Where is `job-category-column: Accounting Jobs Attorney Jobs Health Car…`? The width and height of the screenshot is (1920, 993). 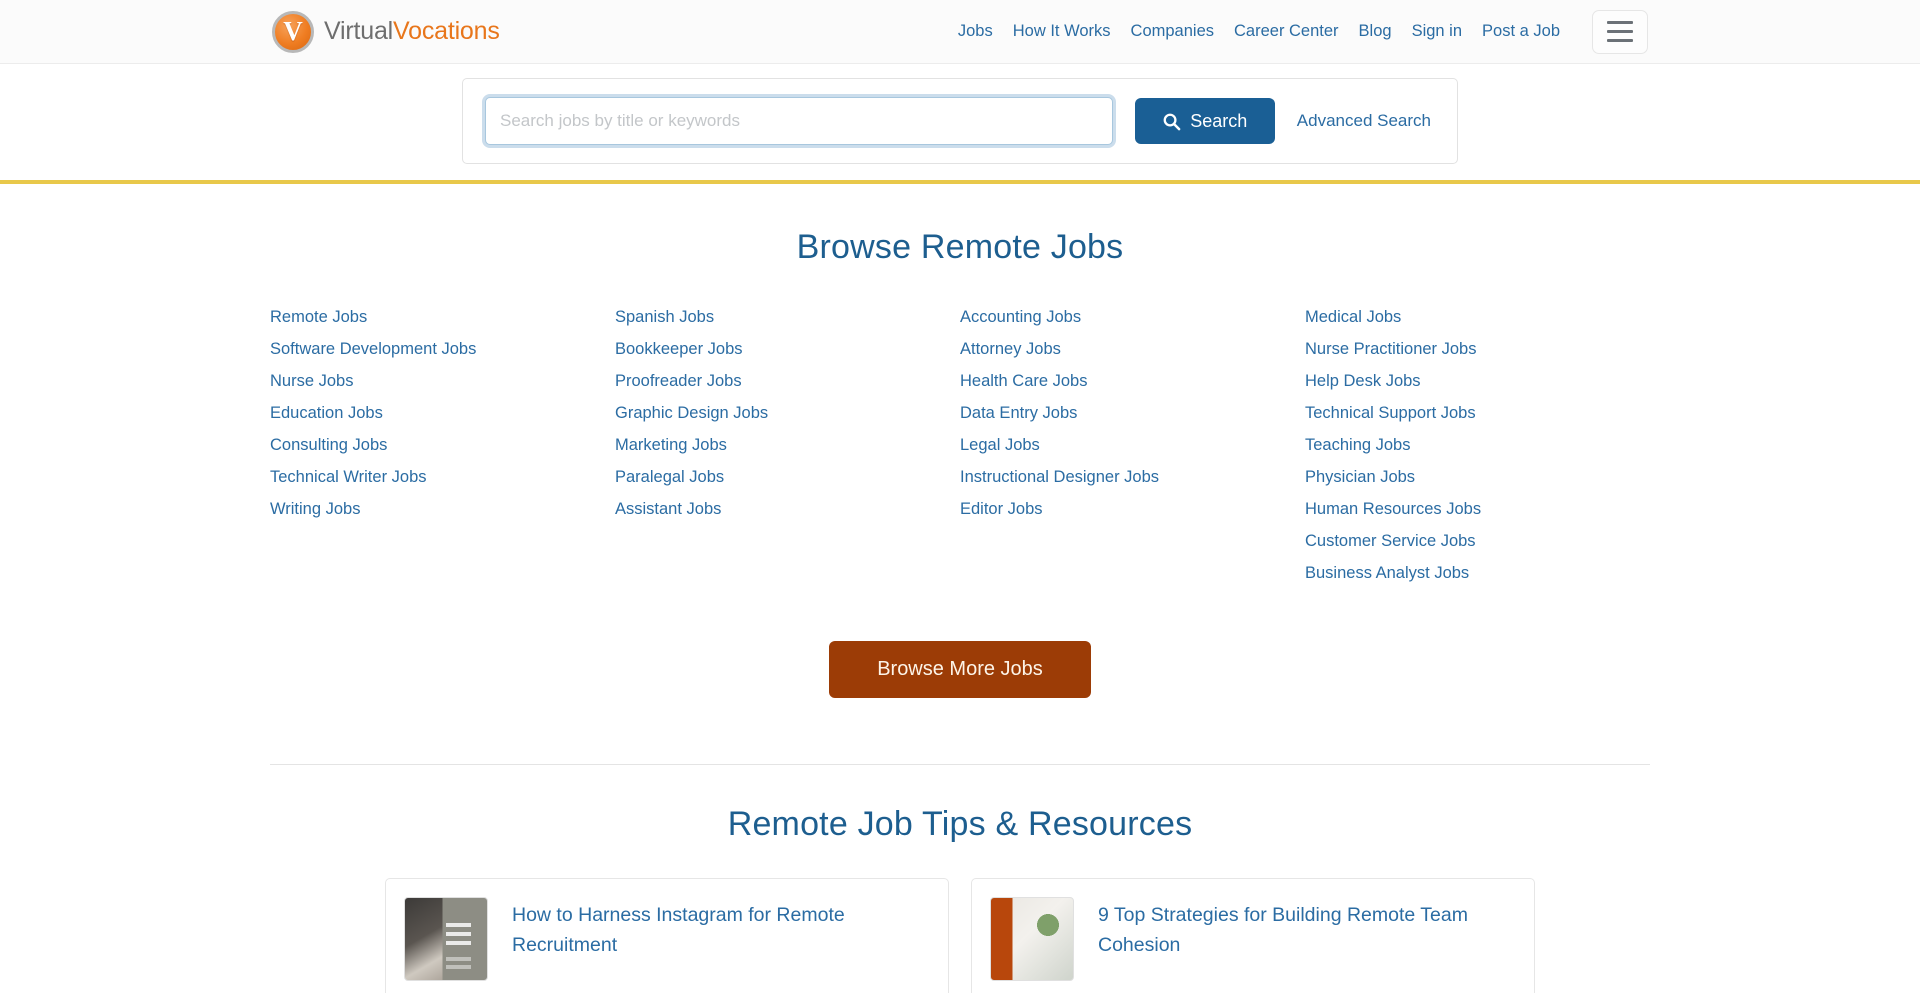
job-category-column: Accounting Jobs Attorney Jobs Health Car… is located at coordinates (1132, 445).